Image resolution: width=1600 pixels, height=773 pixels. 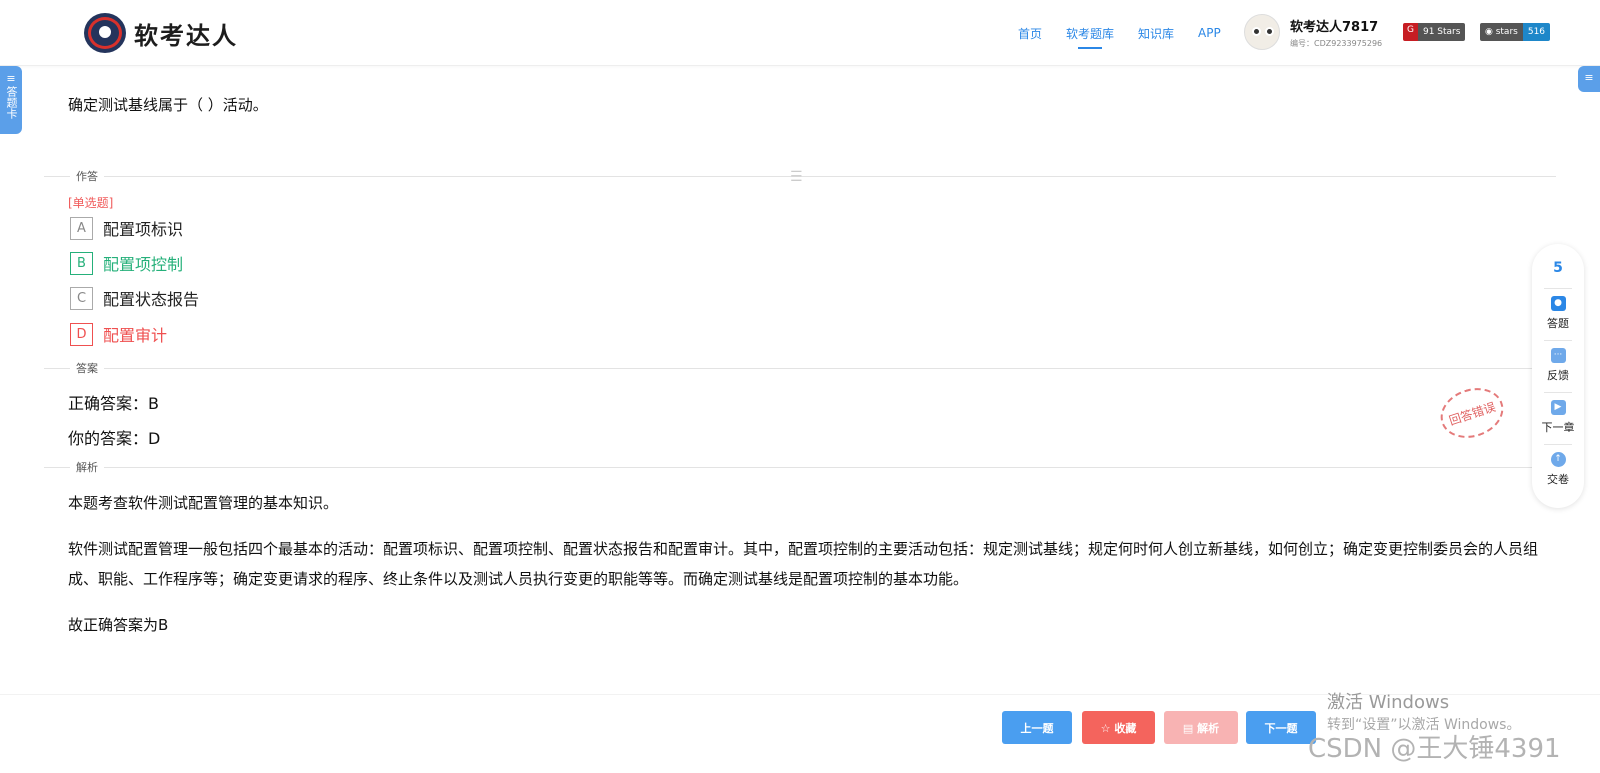 I want to click on nav-knowledge-base: 知识库, so click(x=1156, y=33).